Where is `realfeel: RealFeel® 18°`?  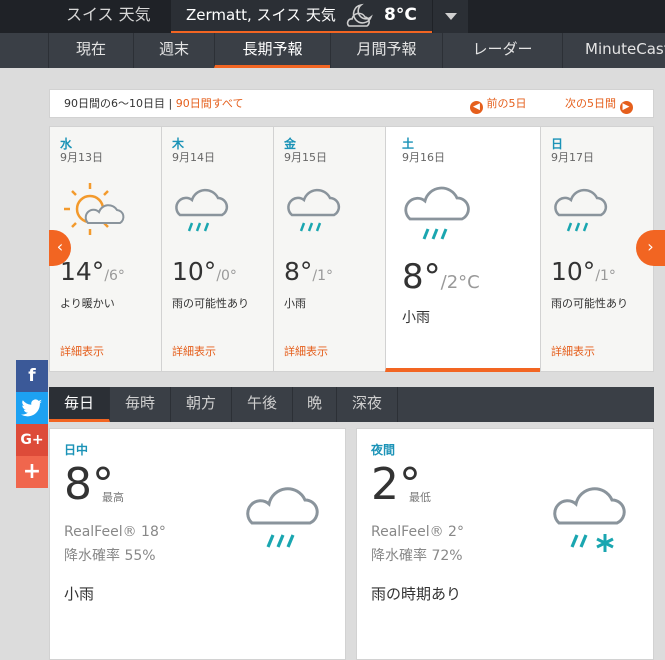
realfeel: RealFeel® 18° is located at coordinates (115, 532).